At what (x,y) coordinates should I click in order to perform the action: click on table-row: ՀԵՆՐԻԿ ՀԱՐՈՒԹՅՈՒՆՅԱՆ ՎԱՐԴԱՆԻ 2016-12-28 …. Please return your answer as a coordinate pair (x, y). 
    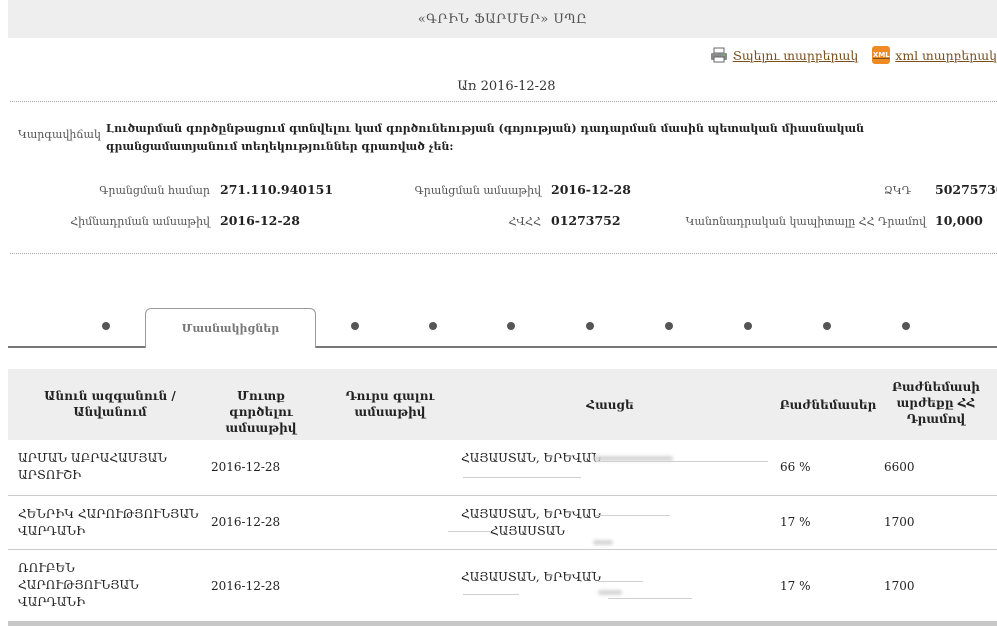
    Looking at the image, I should click on (502, 523).